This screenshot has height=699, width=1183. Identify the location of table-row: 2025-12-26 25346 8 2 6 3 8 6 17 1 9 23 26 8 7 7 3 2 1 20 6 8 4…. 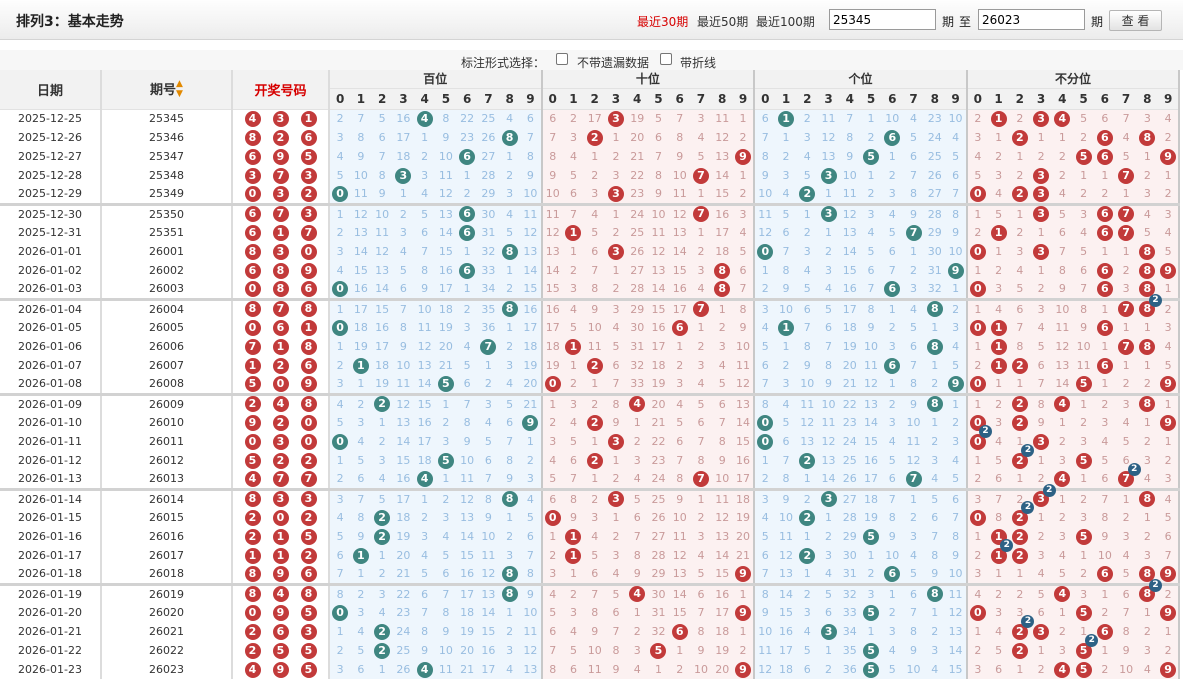
(590, 137).